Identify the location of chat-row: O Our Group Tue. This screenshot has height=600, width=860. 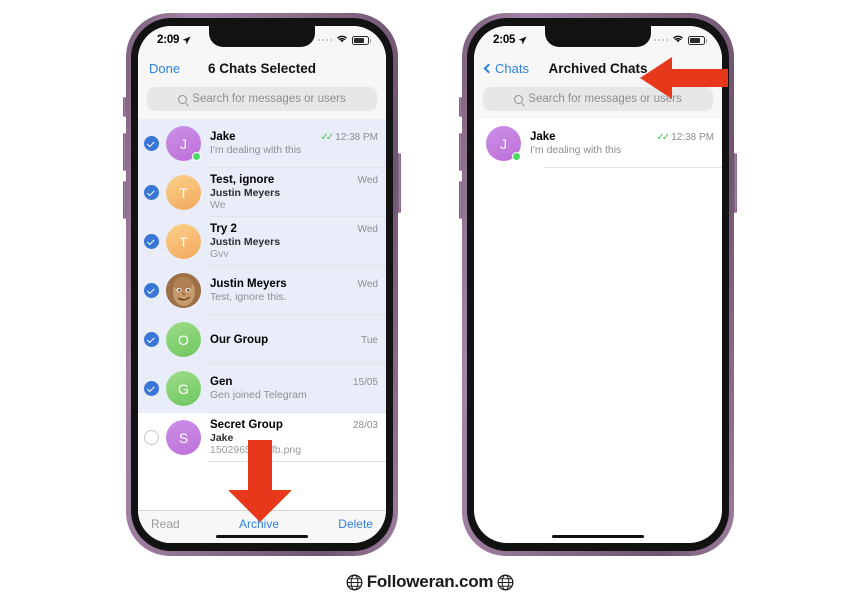
(262, 339).